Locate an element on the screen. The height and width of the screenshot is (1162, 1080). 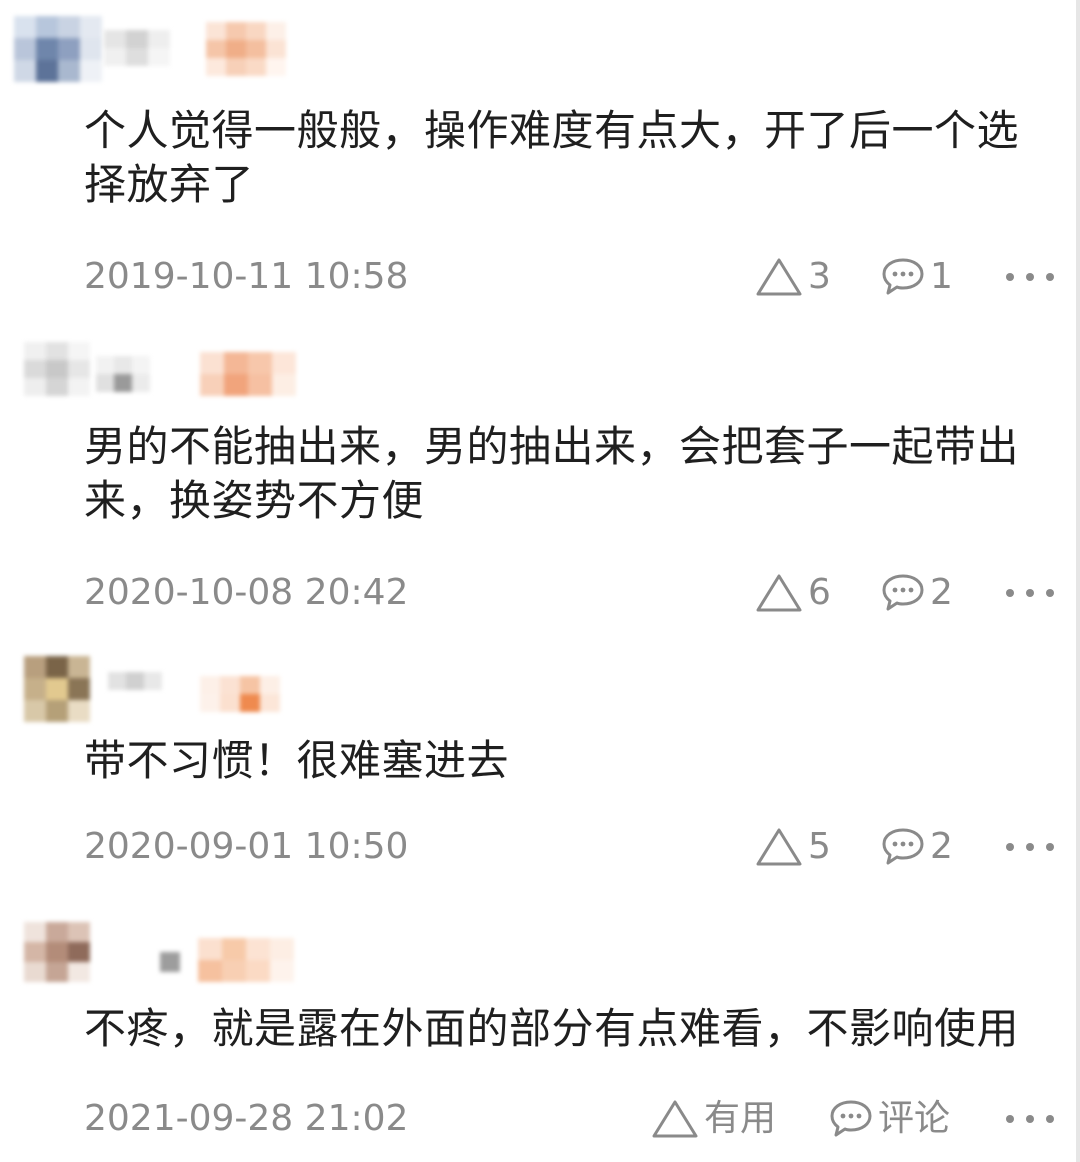
comment-text: 男的不能抽出来，男的抽出来，会把套子一起带出来，换姿势不方便 is located at coordinates (552, 473).